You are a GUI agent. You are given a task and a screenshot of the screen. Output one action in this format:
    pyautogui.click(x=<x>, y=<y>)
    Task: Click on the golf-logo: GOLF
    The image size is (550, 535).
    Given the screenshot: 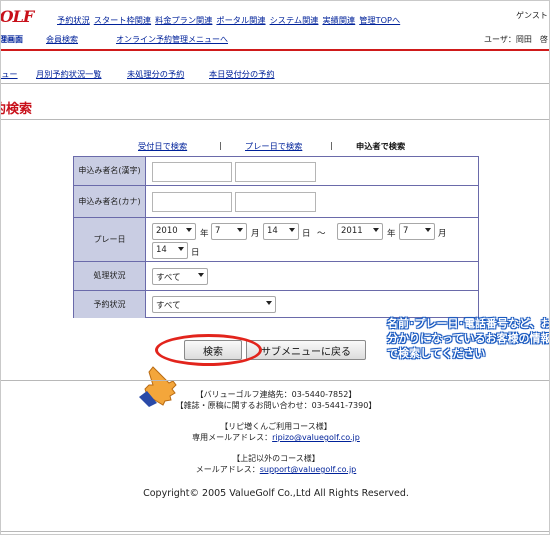 What is the action you would take?
    pyautogui.click(x=17, y=16)
    